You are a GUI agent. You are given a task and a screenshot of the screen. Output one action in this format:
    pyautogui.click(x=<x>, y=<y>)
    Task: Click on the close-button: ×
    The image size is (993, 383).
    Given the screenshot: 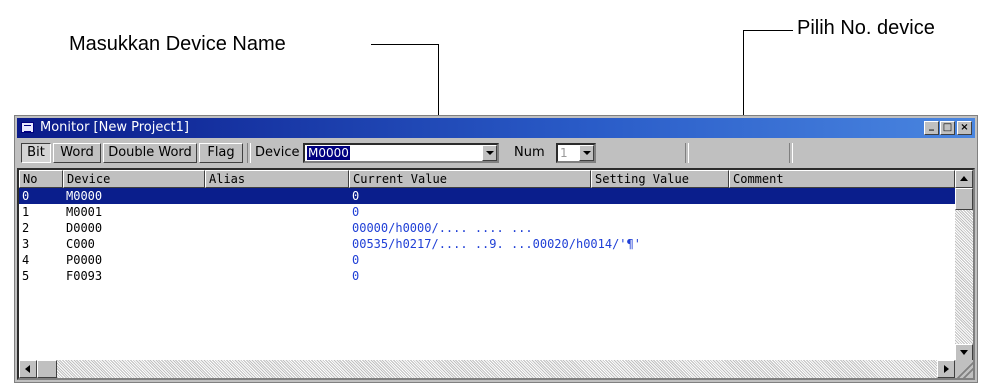 What is the action you would take?
    pyautogui.click(x=964, y=128)
    